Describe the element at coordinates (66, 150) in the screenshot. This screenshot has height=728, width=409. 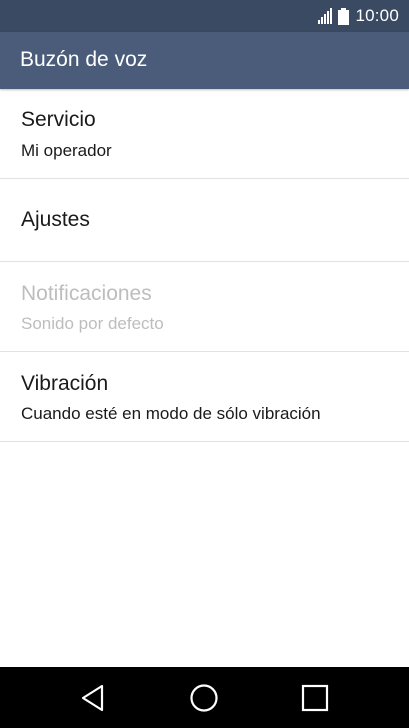
I see `list-item-subtitle: Mi operador` at that location.